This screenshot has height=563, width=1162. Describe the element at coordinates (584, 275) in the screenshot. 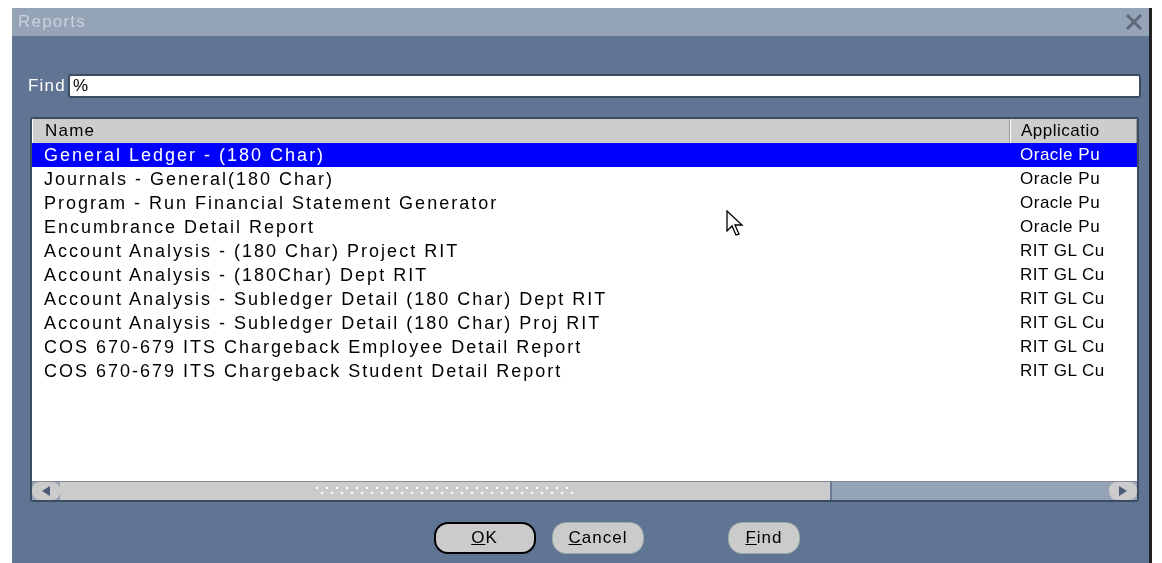

I see `table-row: Account Analysis - (180Char) Dept RIT RIT GL Cu` at that location.